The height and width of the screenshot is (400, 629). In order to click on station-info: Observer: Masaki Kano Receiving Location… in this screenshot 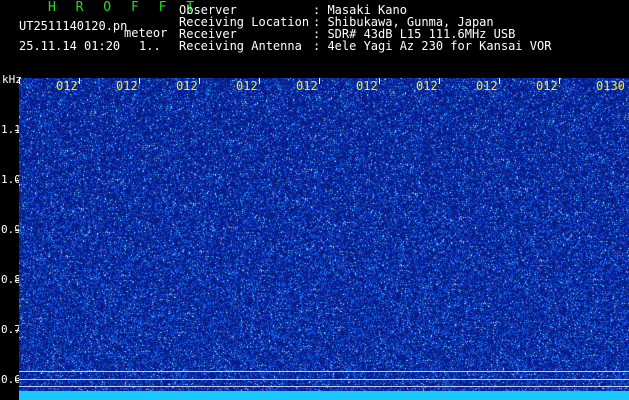, I will do `click(365, 28)`.